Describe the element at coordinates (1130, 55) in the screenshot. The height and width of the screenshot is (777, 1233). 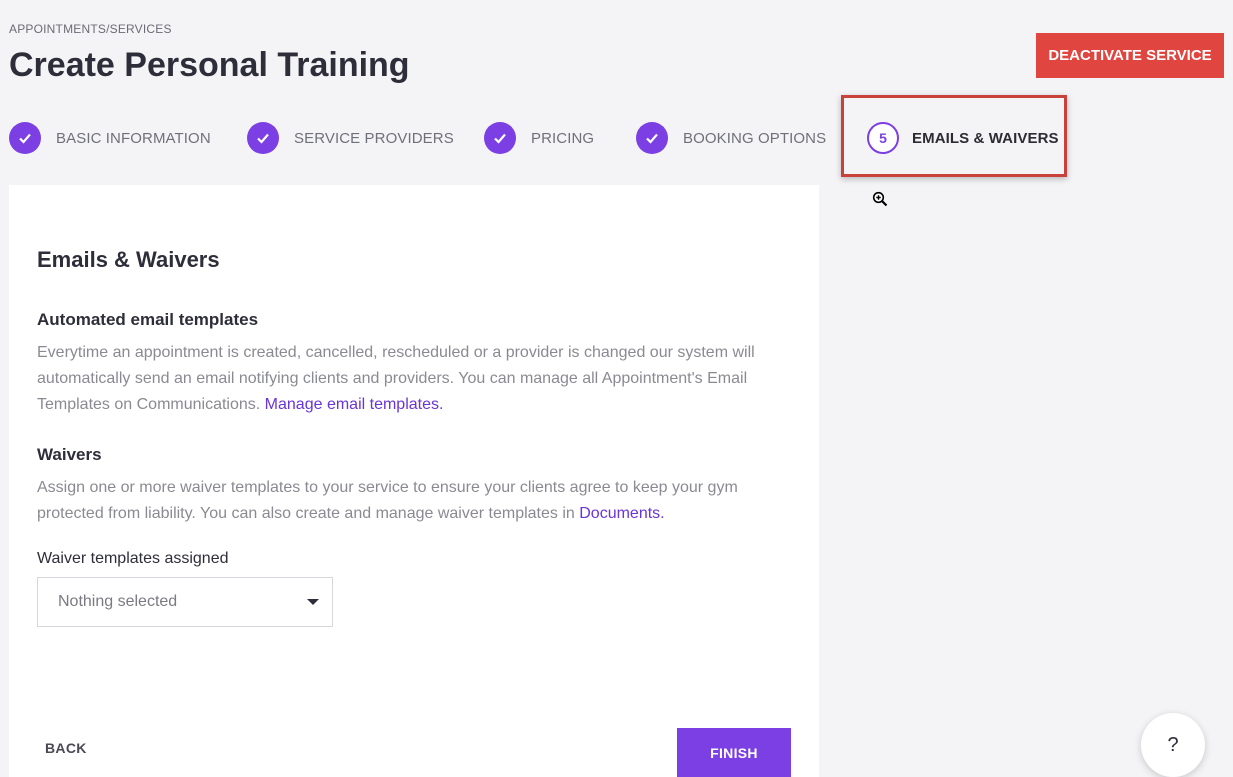
I see `deactivate-service-button: DEACTIVATE SERVICE` at that location.